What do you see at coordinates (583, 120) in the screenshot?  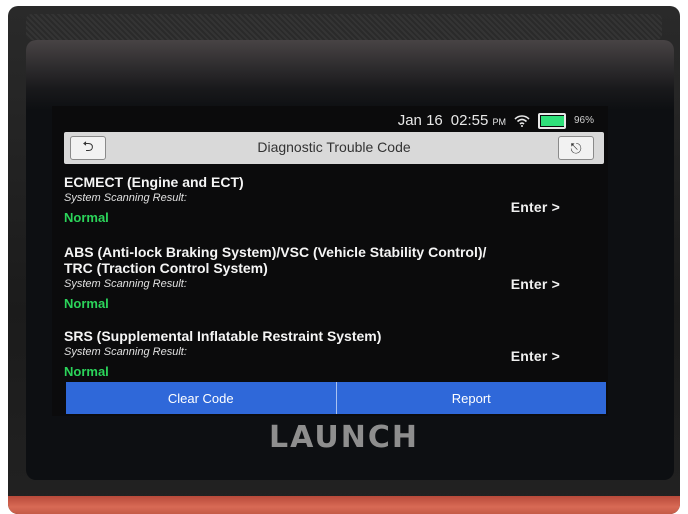 I see `battery-percent: 96%` at bounding box center [583, 120].